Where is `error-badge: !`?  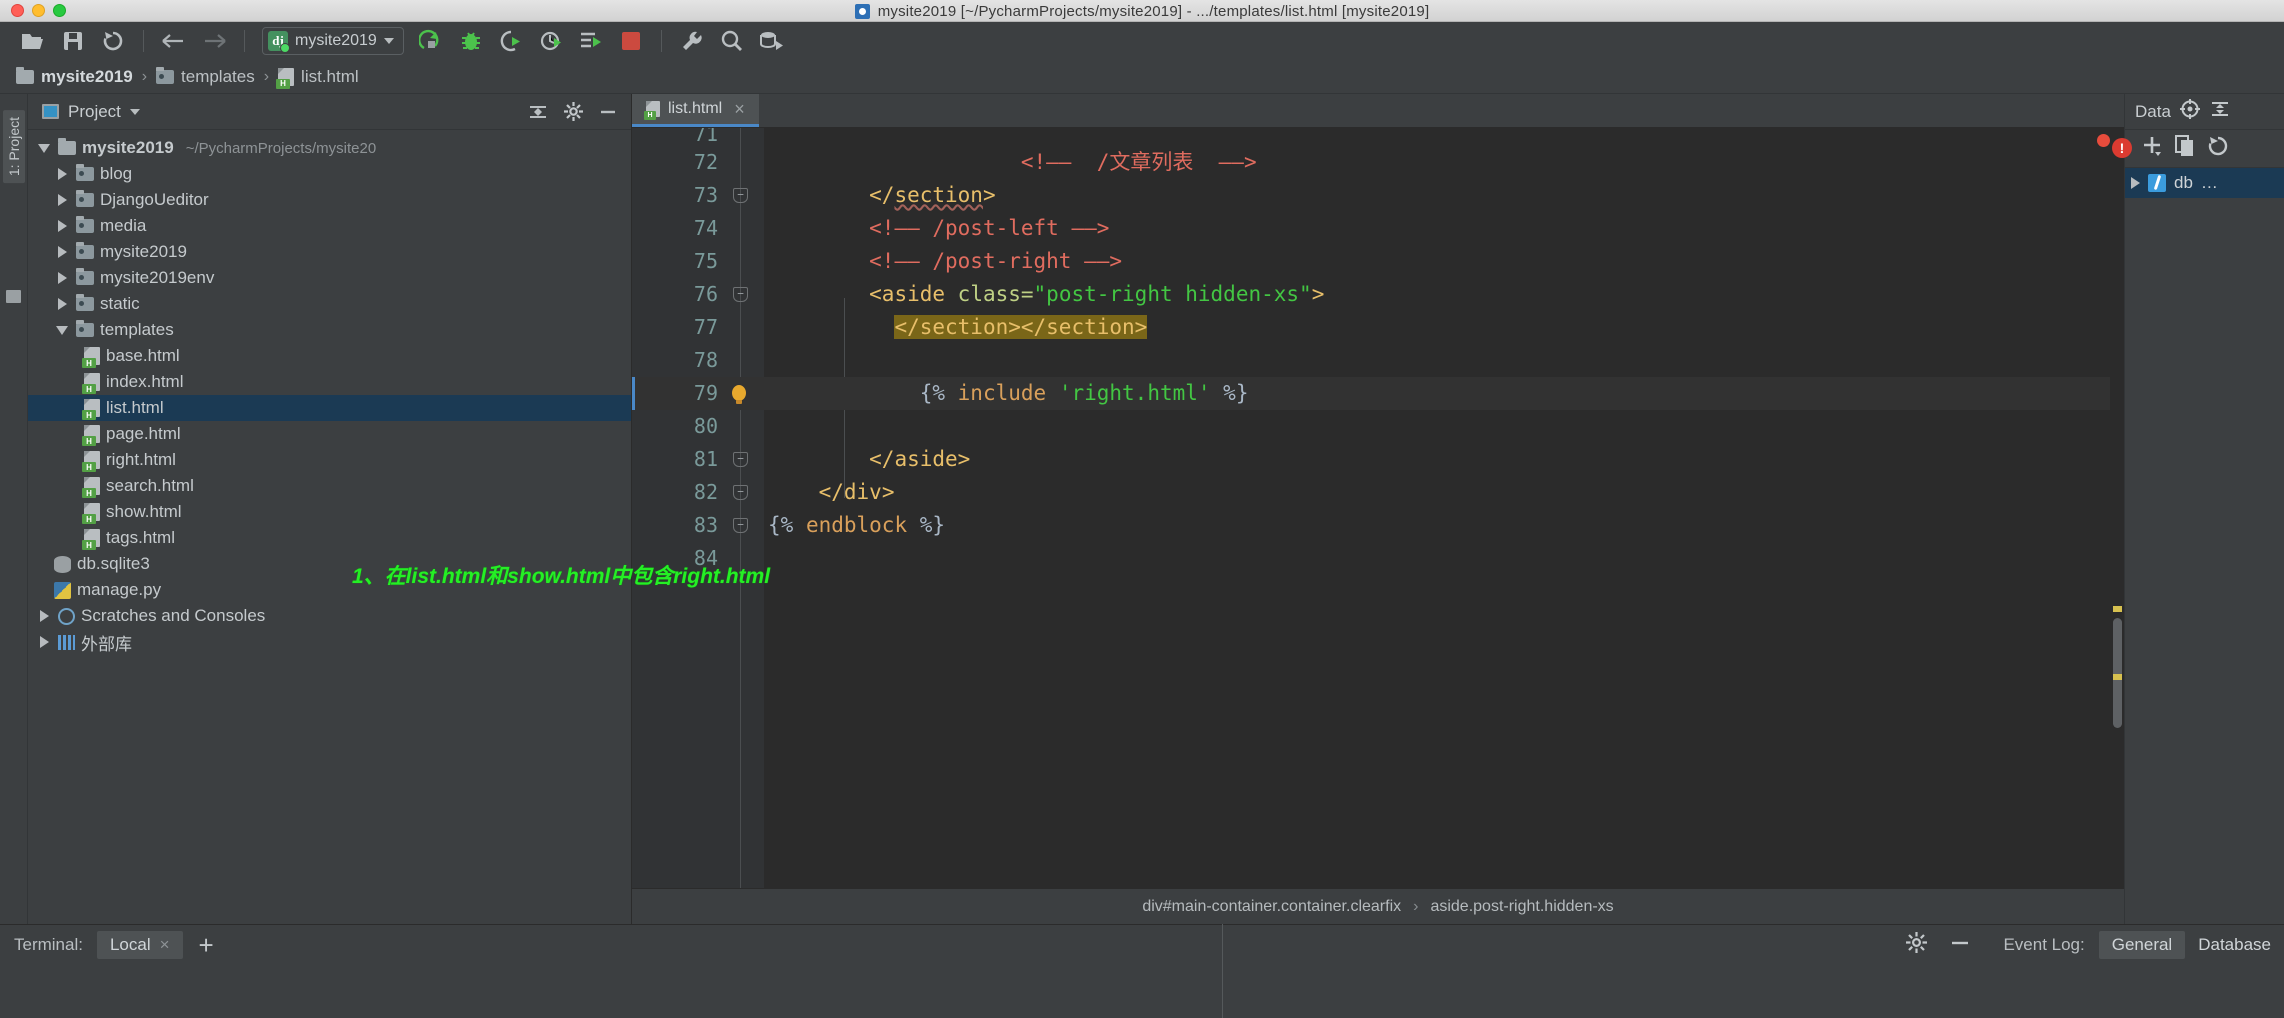 error-badge: ! is located at coordinates (2122, 148).